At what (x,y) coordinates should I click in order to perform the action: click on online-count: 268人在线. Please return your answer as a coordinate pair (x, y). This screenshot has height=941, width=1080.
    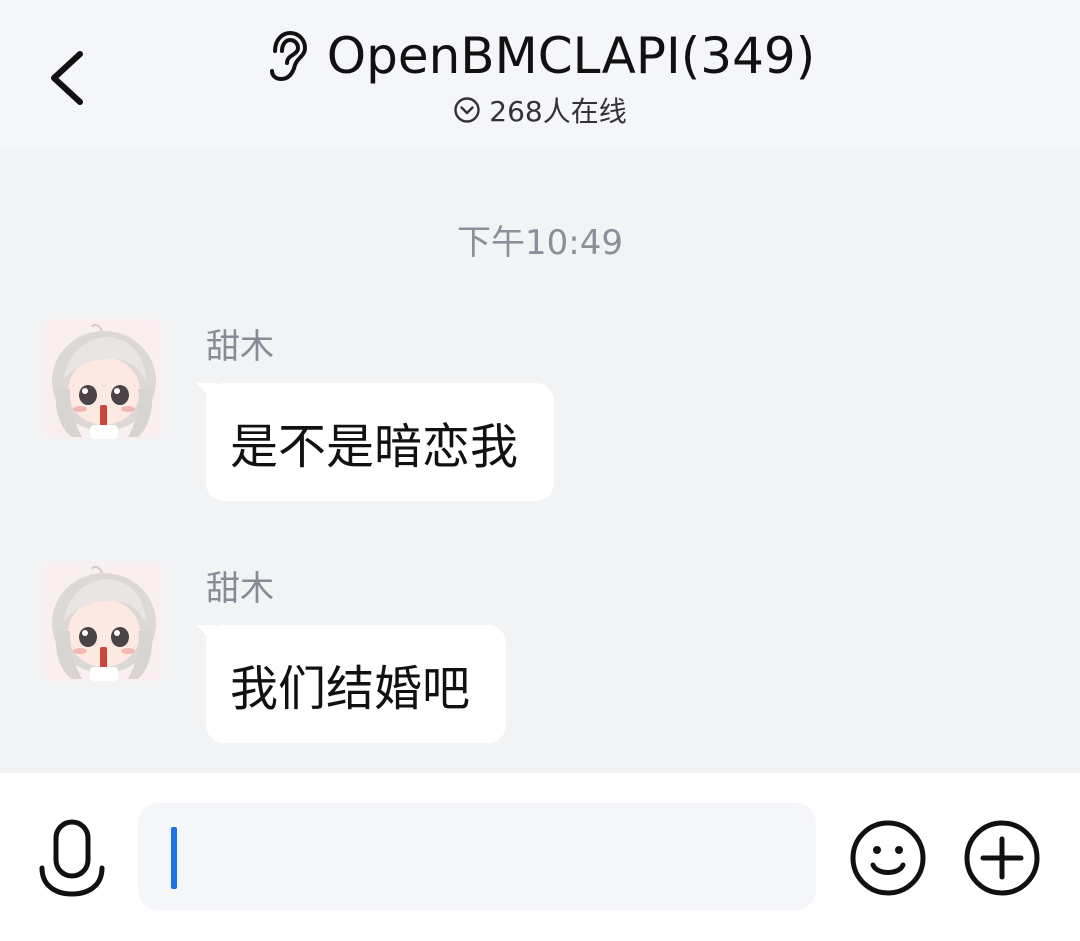
    Looking at the image, I should click on (558, 111).